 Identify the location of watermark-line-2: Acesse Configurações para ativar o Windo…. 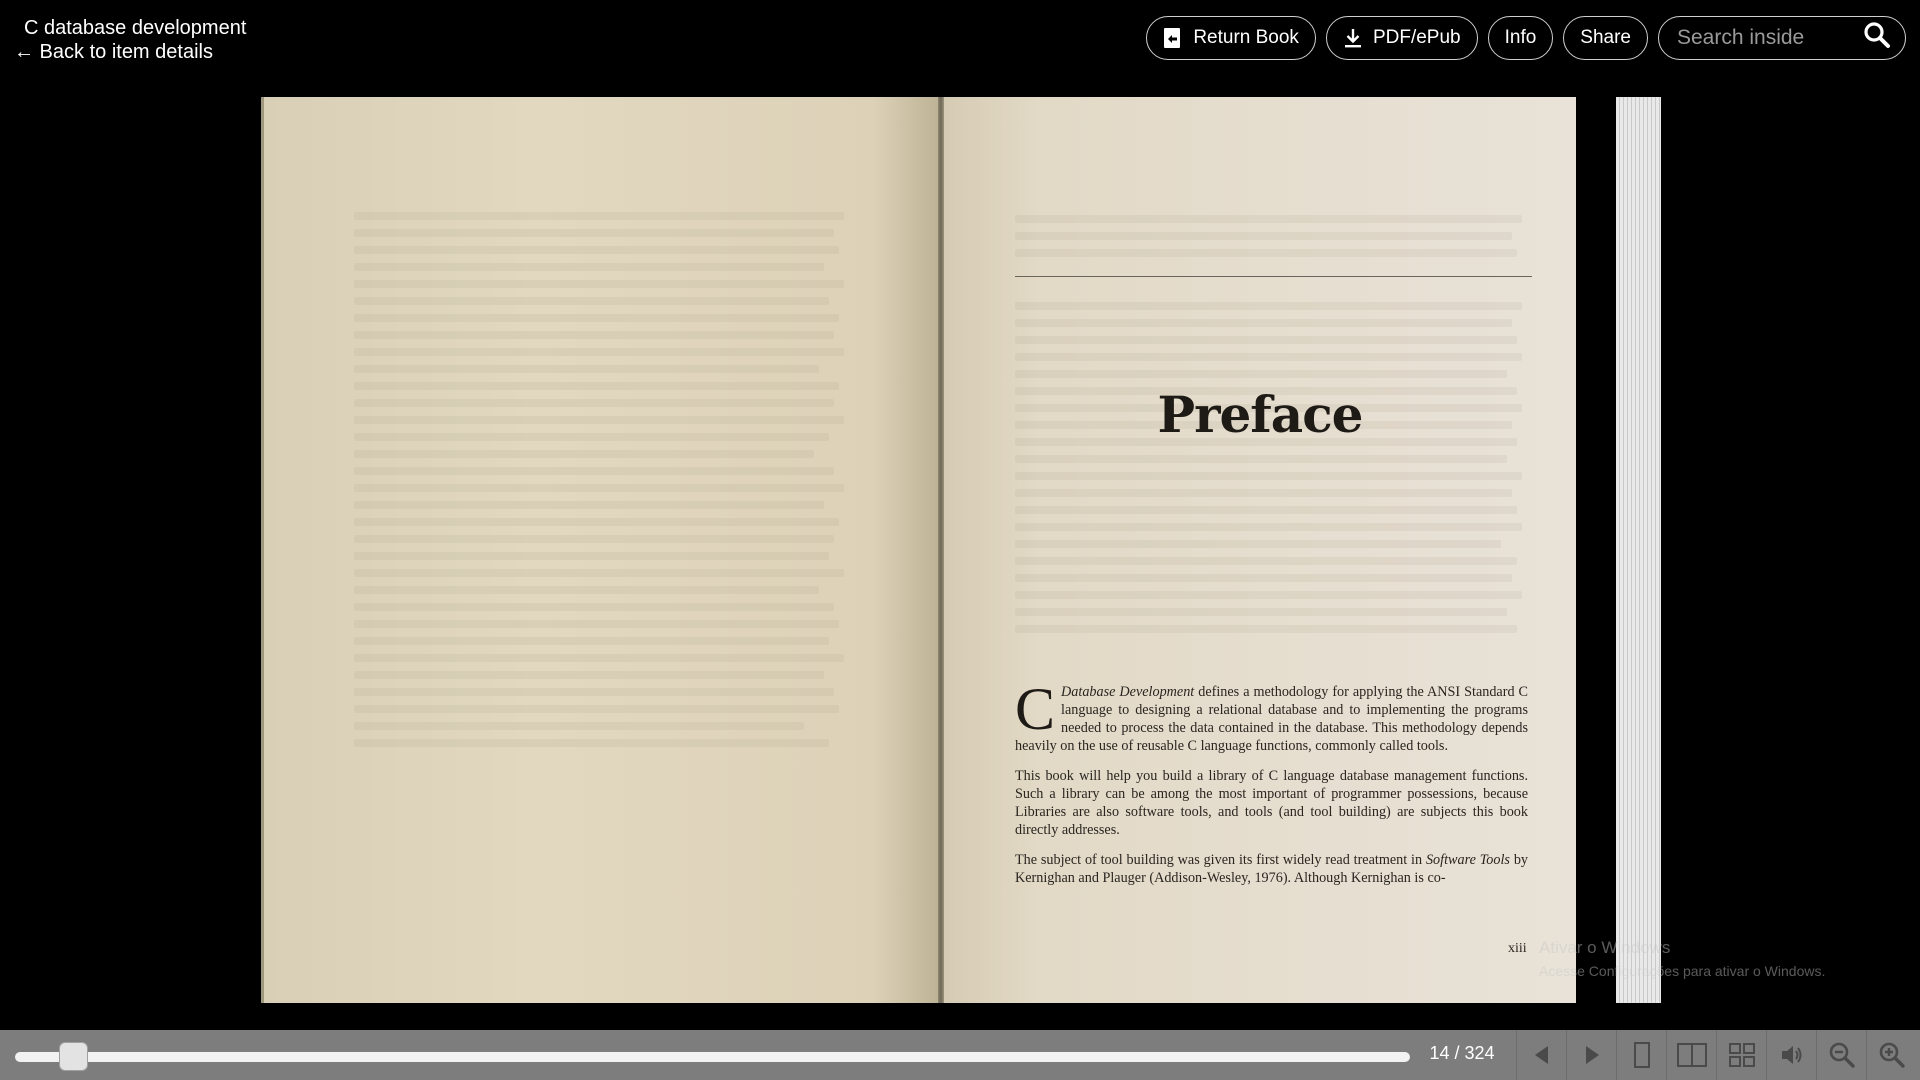
(1682, 971).